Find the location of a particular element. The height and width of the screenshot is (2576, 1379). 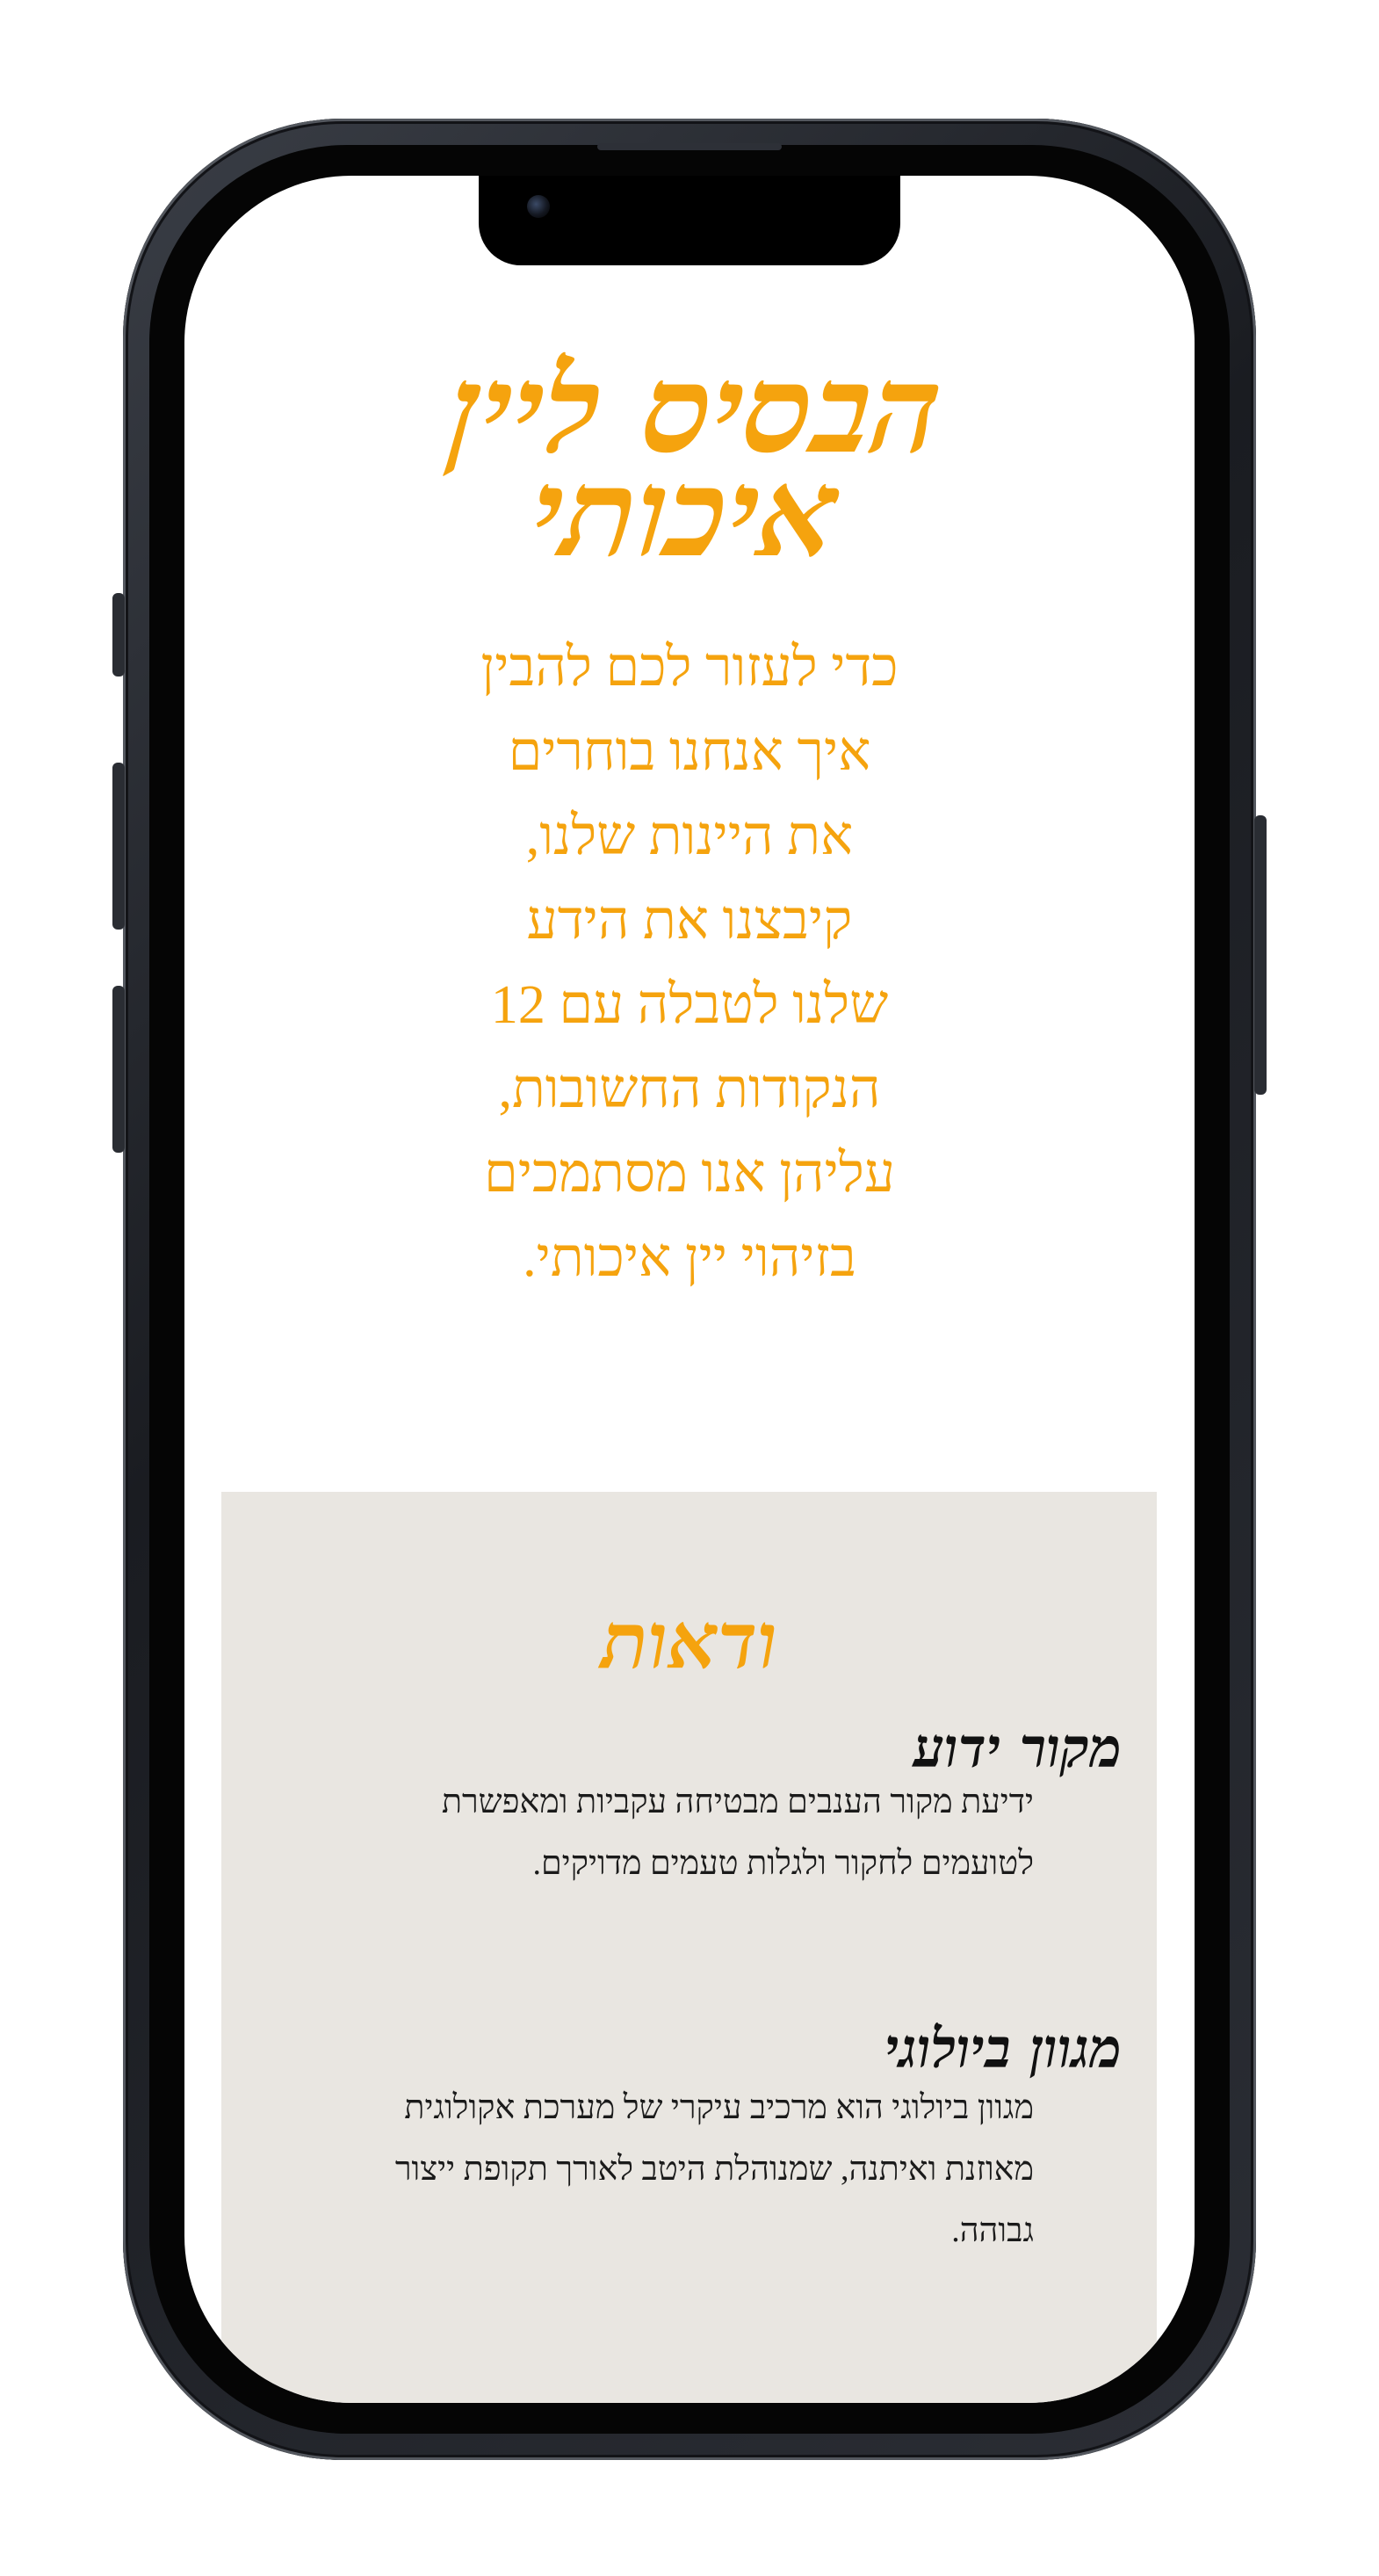

speaker-grill is located at coordinates (689, 146).